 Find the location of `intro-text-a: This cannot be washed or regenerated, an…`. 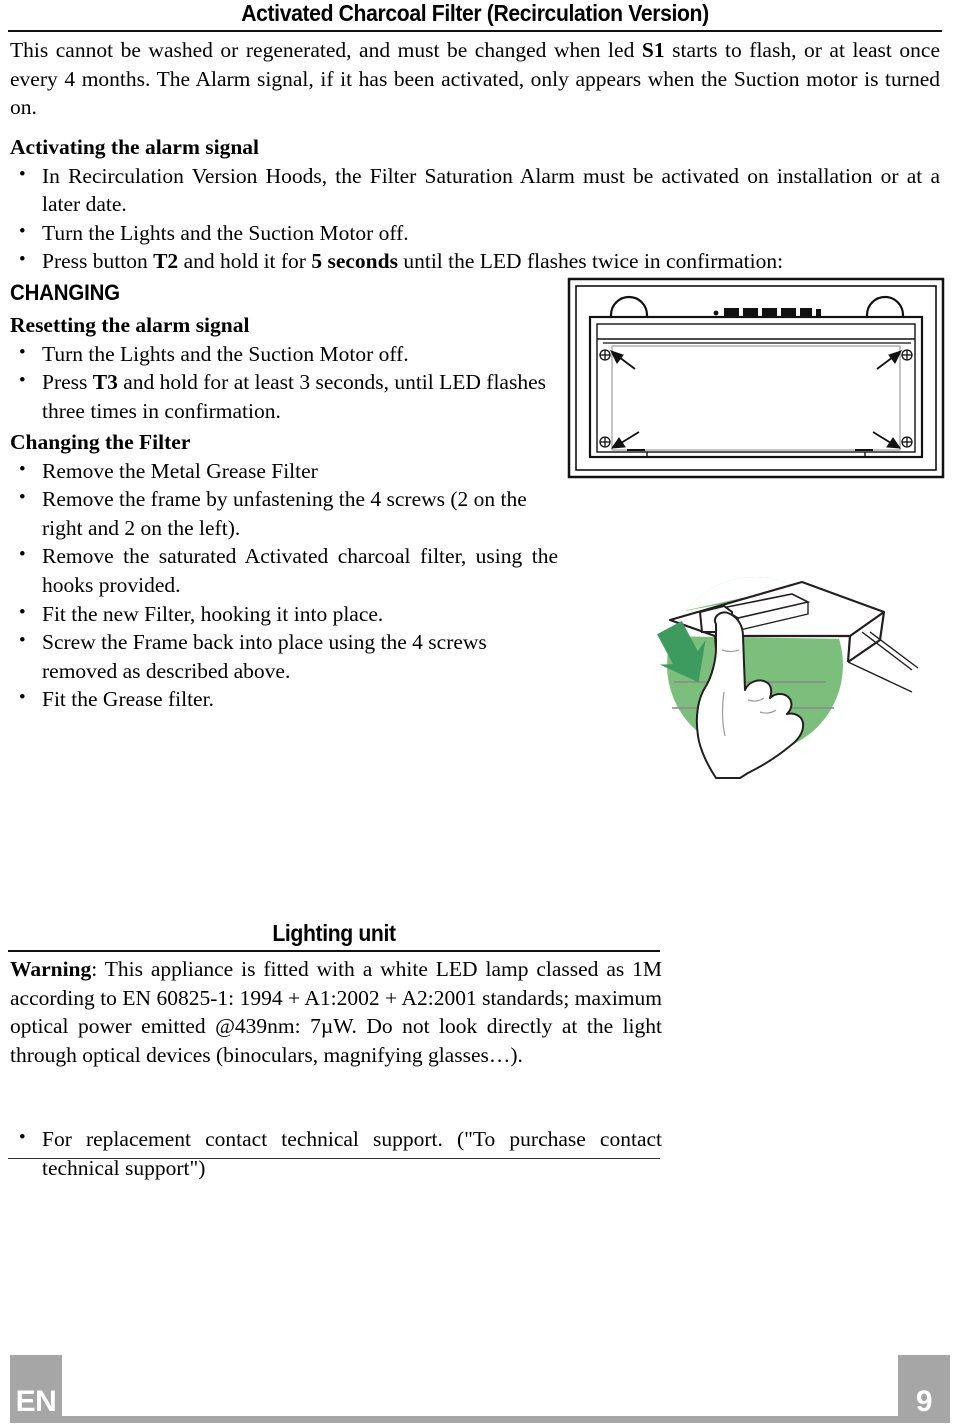

intro-text-a: This cannot be washed or regenerated, an… is located at coordinates (326, 50).